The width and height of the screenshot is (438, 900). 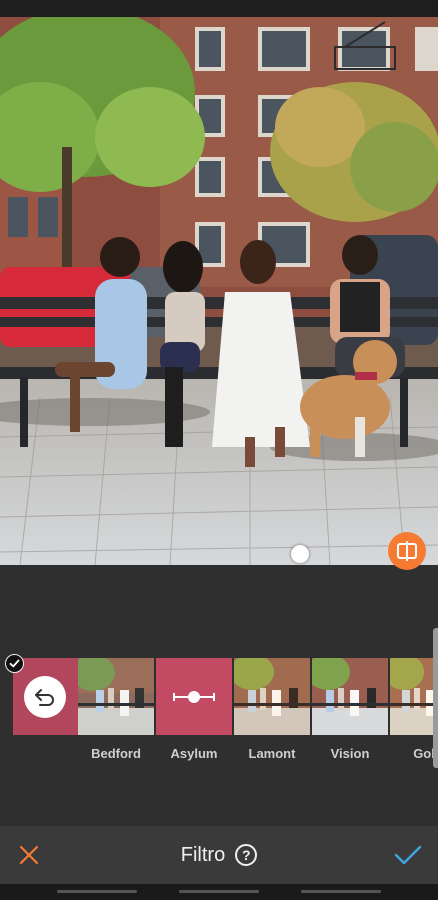 I want to click on compare-slider-handle, so click(x=300, y=554).